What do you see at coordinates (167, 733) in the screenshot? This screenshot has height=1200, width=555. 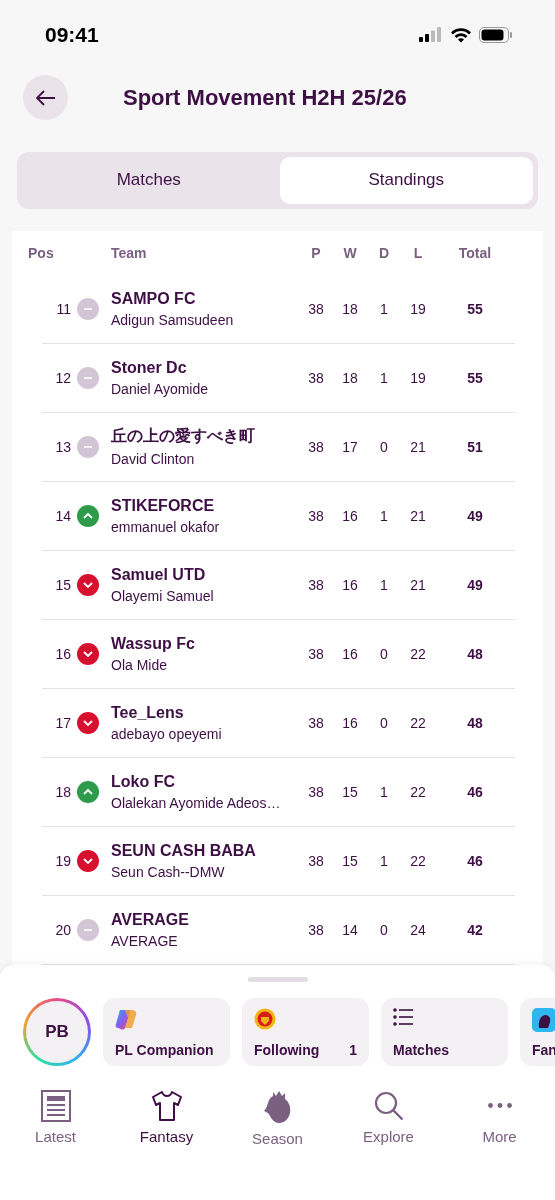 I see `manager-name: adebayo opeyemi` at bounding box center [167, 733].